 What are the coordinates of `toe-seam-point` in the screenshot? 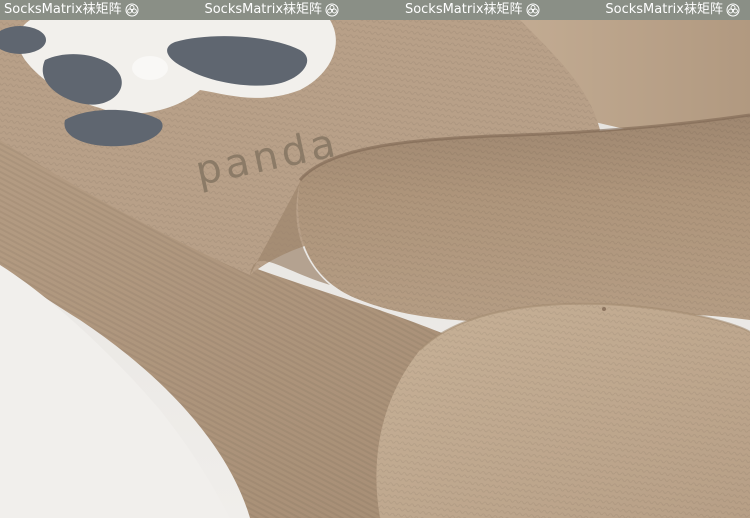 It's located at (604, 309).